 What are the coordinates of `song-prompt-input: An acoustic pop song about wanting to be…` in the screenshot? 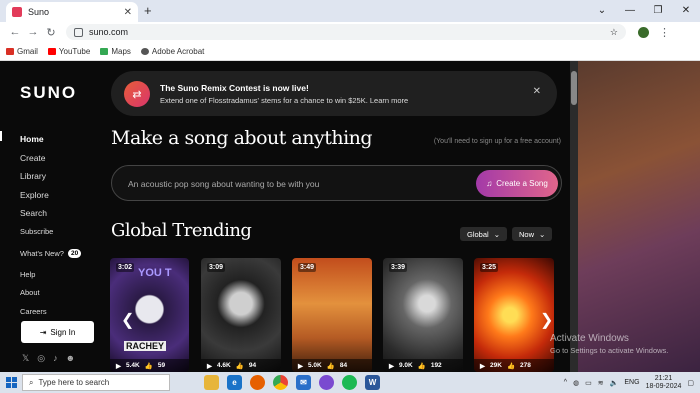 It's located at (336, 183).